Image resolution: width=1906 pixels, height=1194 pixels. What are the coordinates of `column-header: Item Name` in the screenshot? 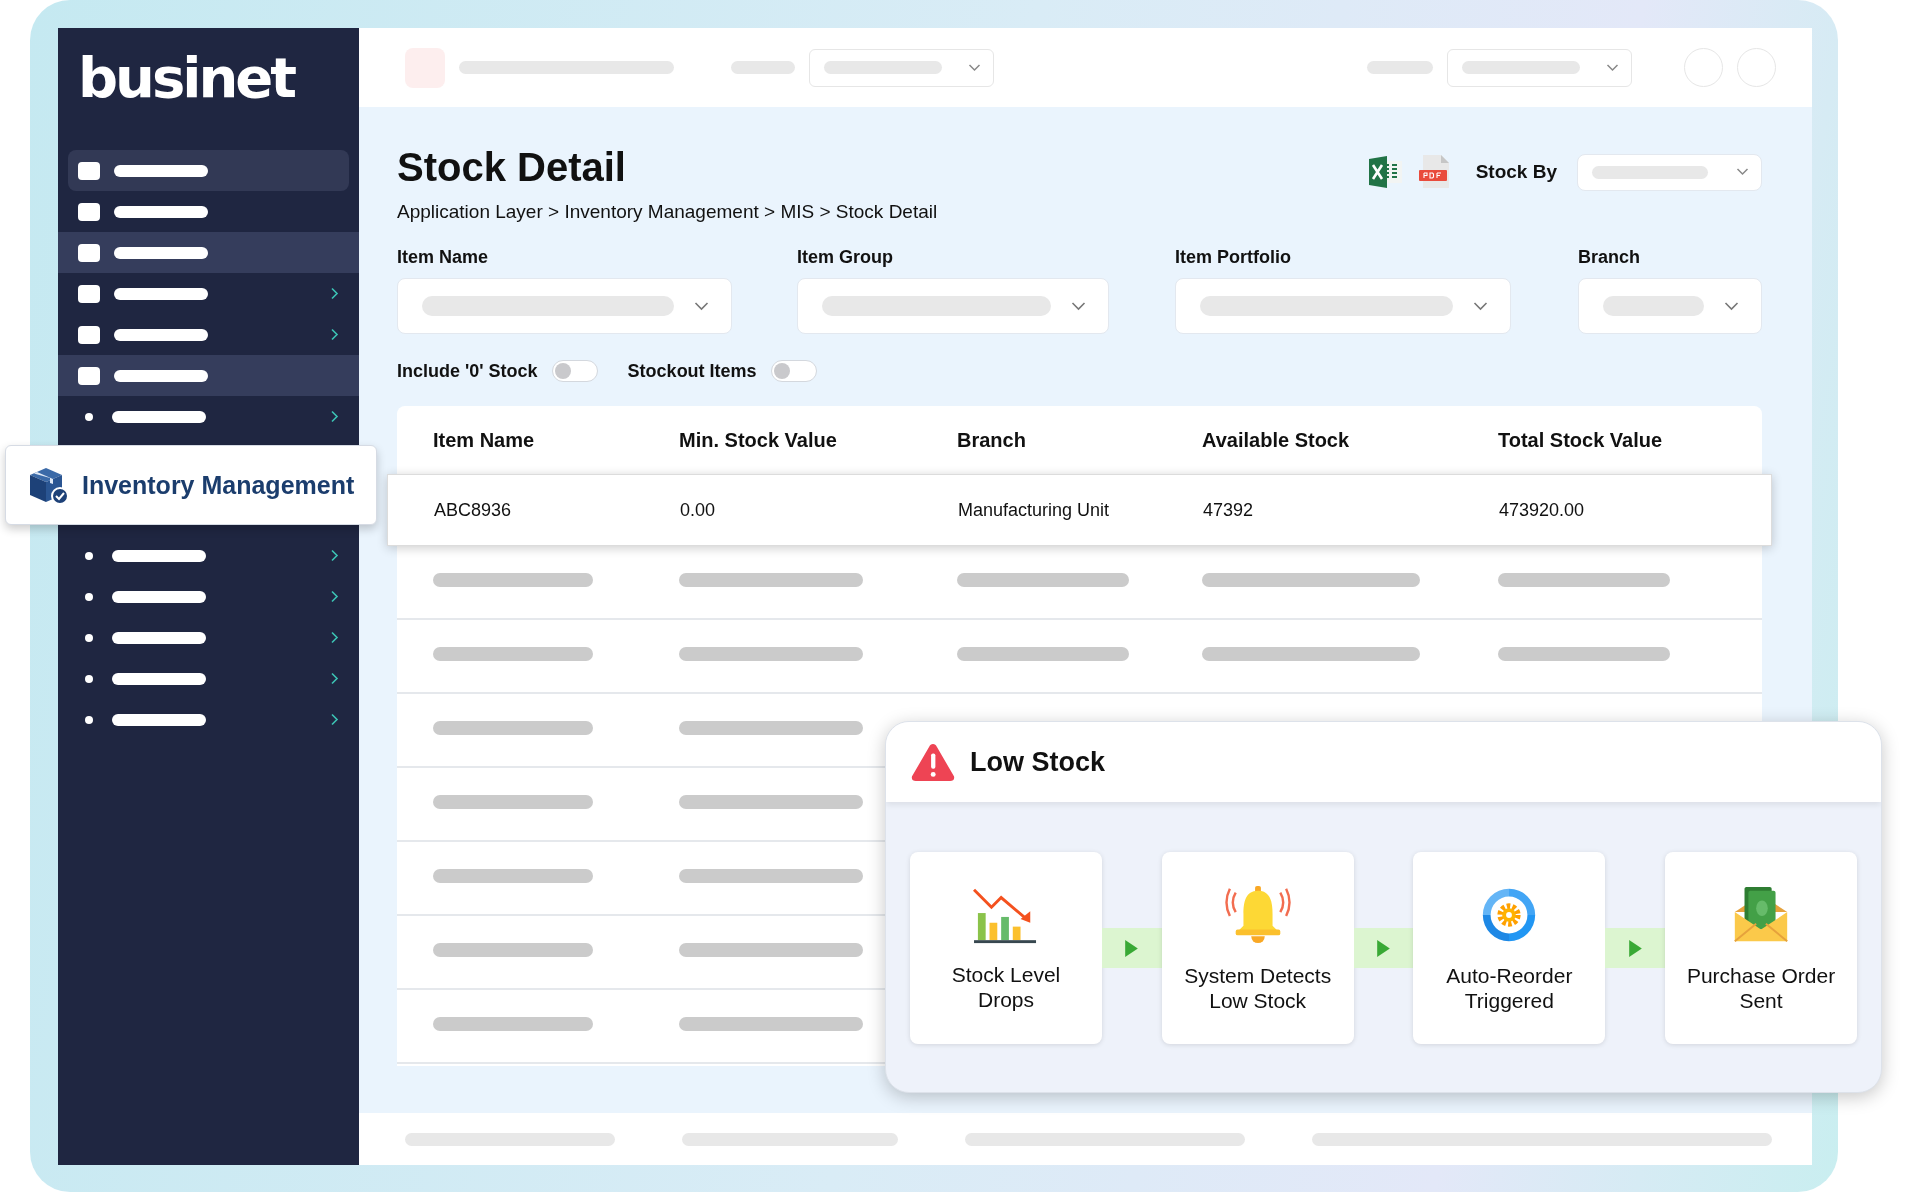 It's located at (484, 440).